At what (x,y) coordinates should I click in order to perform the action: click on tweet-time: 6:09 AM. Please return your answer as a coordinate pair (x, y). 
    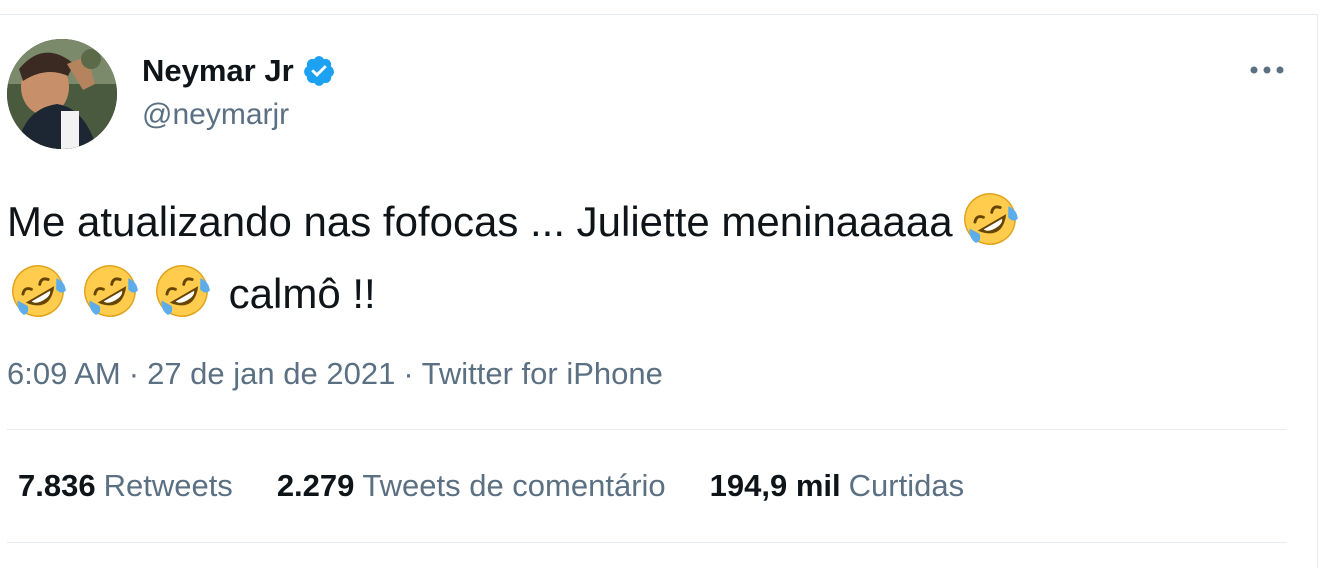
    Looking at the image, I should click on (64, 373).